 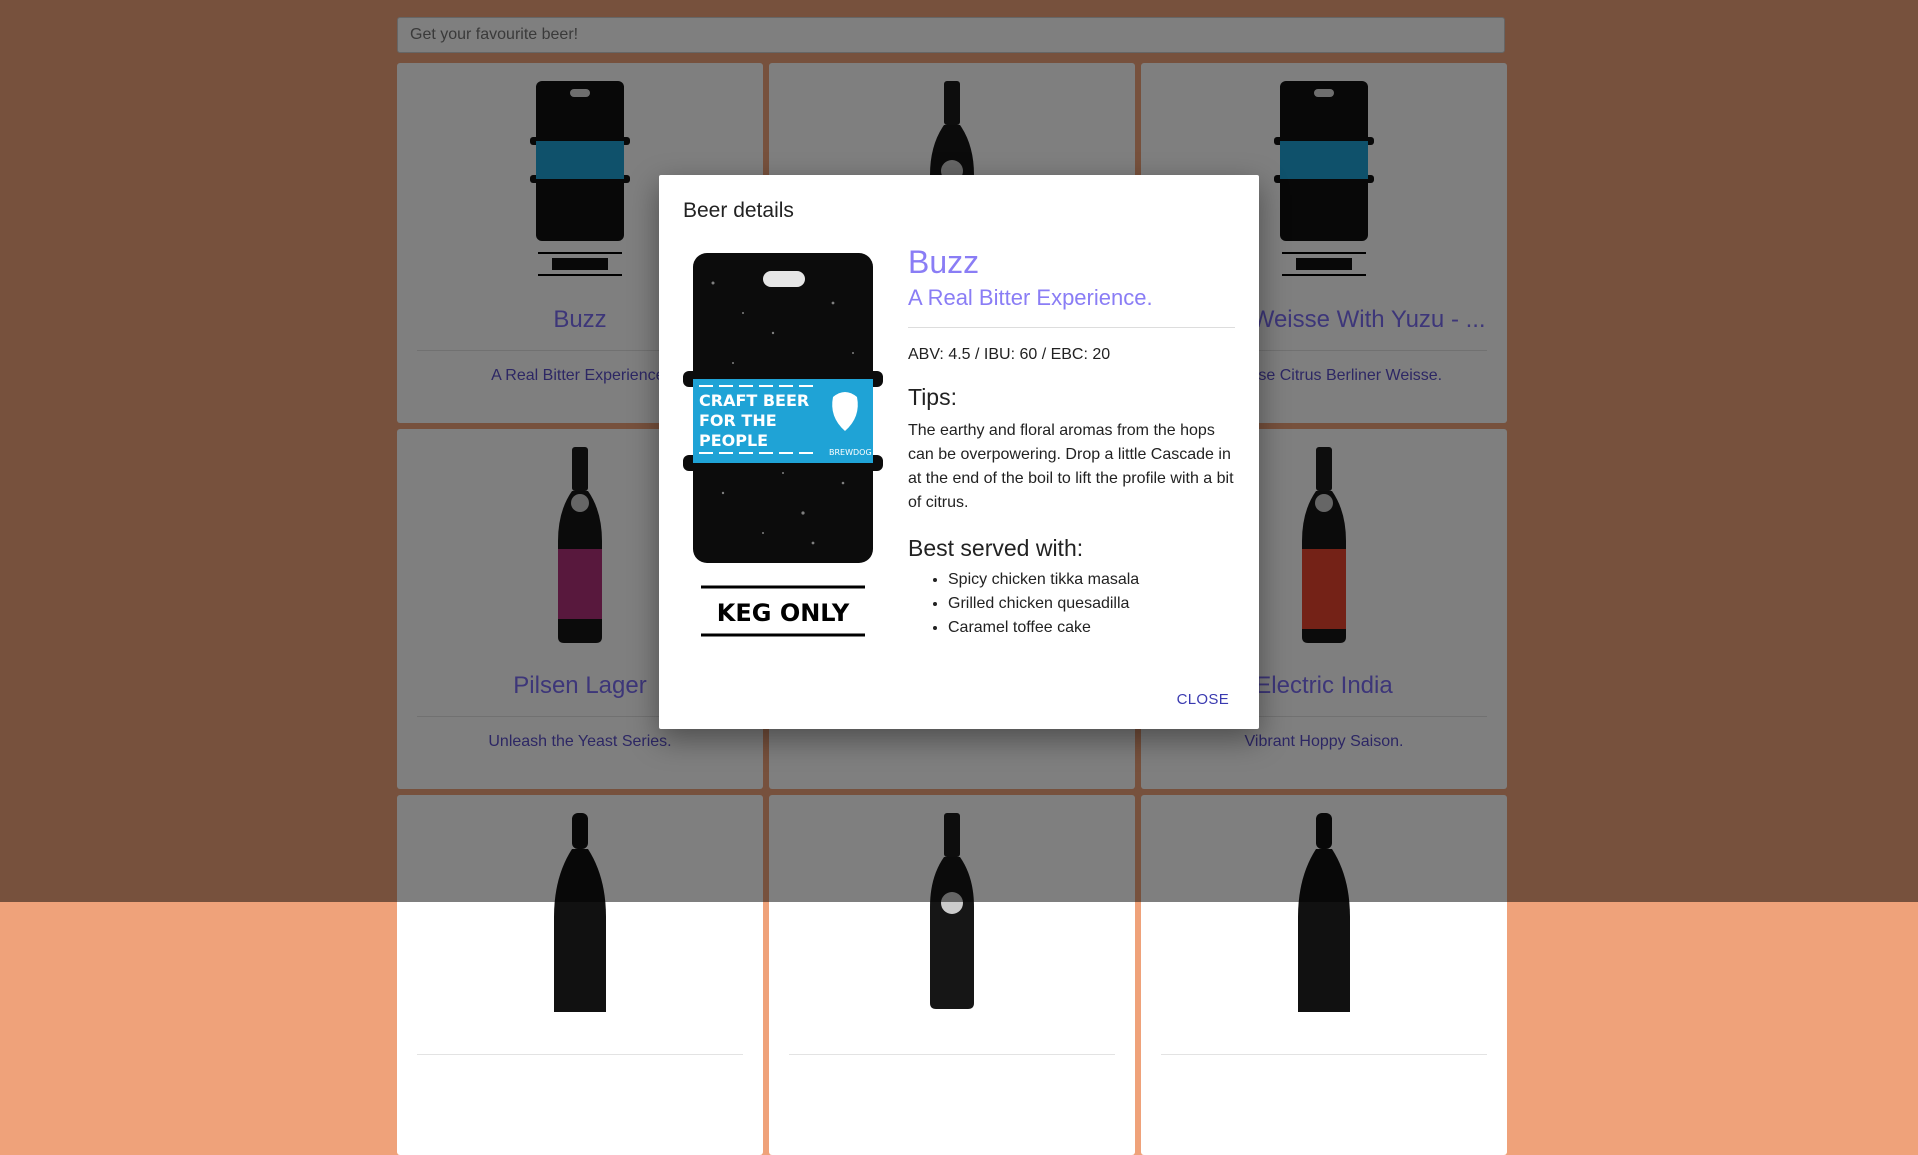 What do you see at coordinates (738, 420) in the screenshot?
I see `label-line-2: FOR THE` at bounding box center [738, 420].